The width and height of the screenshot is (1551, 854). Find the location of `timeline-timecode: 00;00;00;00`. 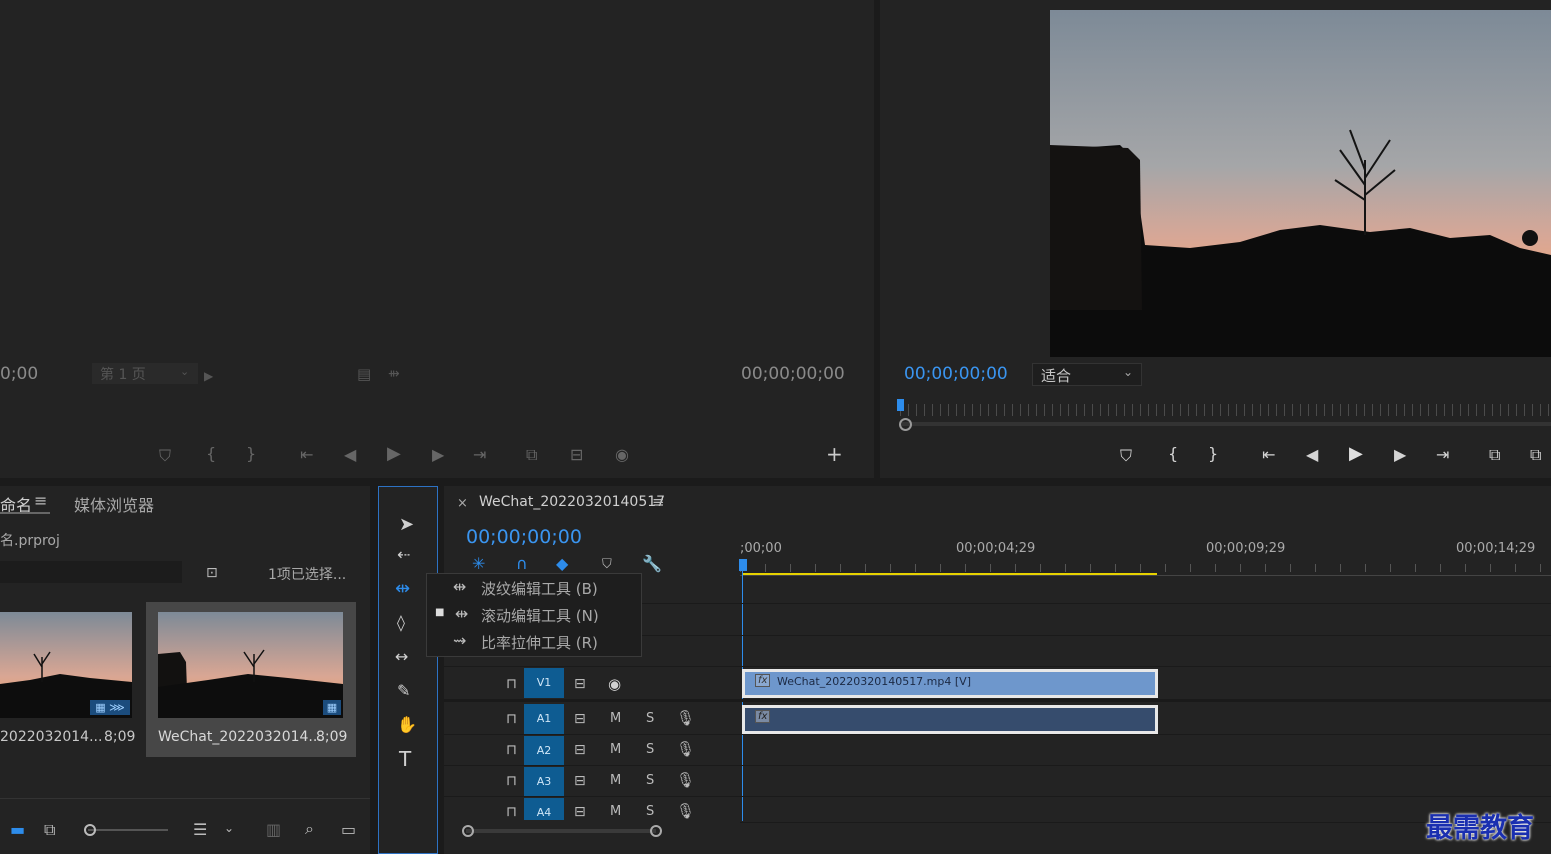

timeline-timecode: 00;00;00;00 is located at coordinates (524, 537).